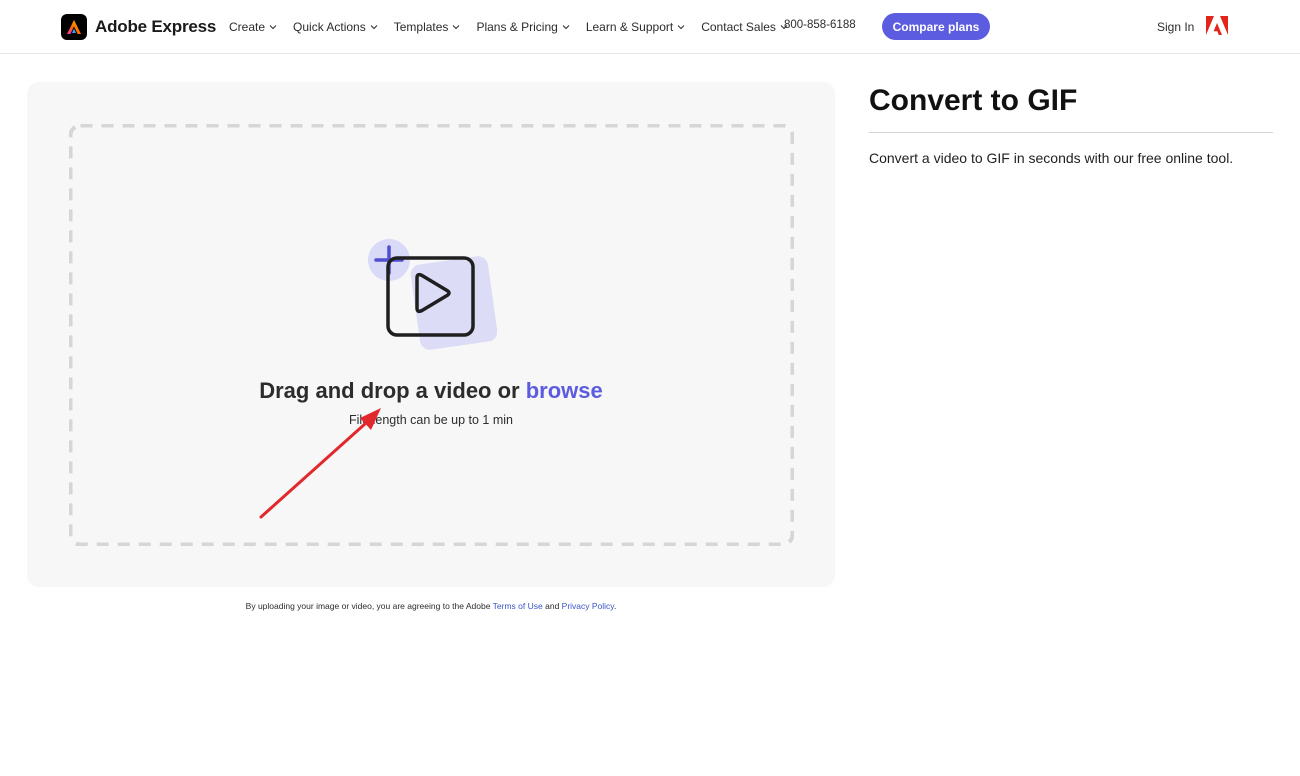 The height and width of the screenshot is (776, 1300). I want to click on legal-suffix: ., so click(615, 606).